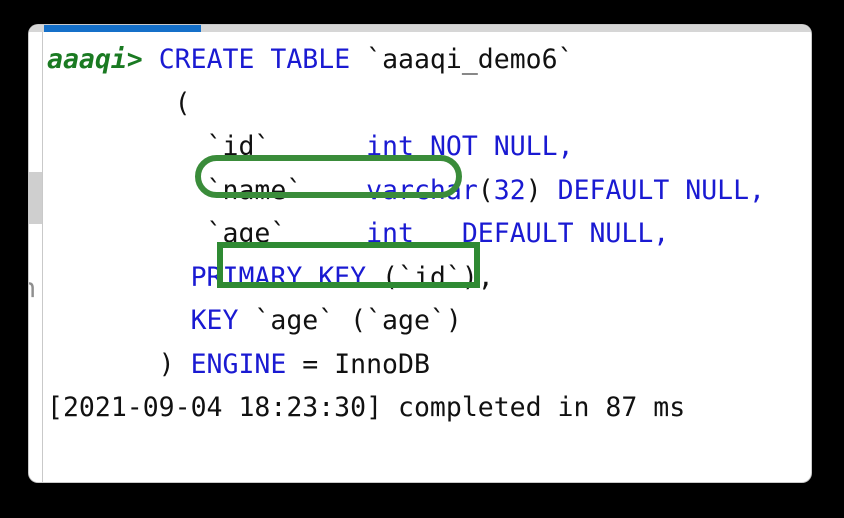  What do you see at coordinates (119, 364) in the screenshot?
I see `line-engine-token-0: )` at bounding box center [119, 364].